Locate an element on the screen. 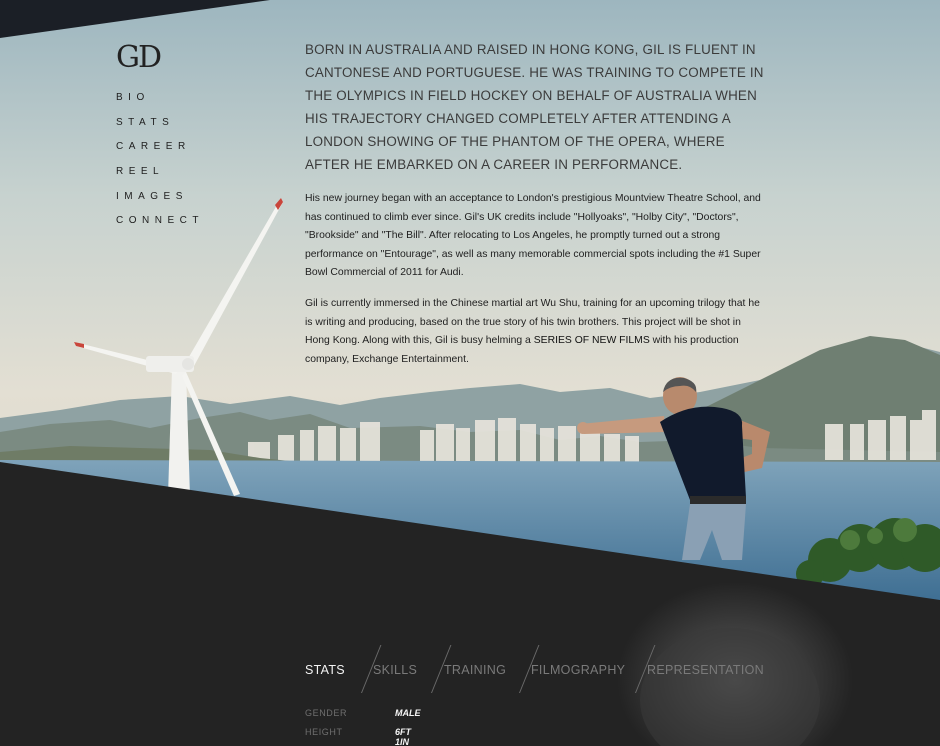  main-nav: BIO STATS CAREER REEL IMAGES CONNECT is located at coordinates (160, 166).